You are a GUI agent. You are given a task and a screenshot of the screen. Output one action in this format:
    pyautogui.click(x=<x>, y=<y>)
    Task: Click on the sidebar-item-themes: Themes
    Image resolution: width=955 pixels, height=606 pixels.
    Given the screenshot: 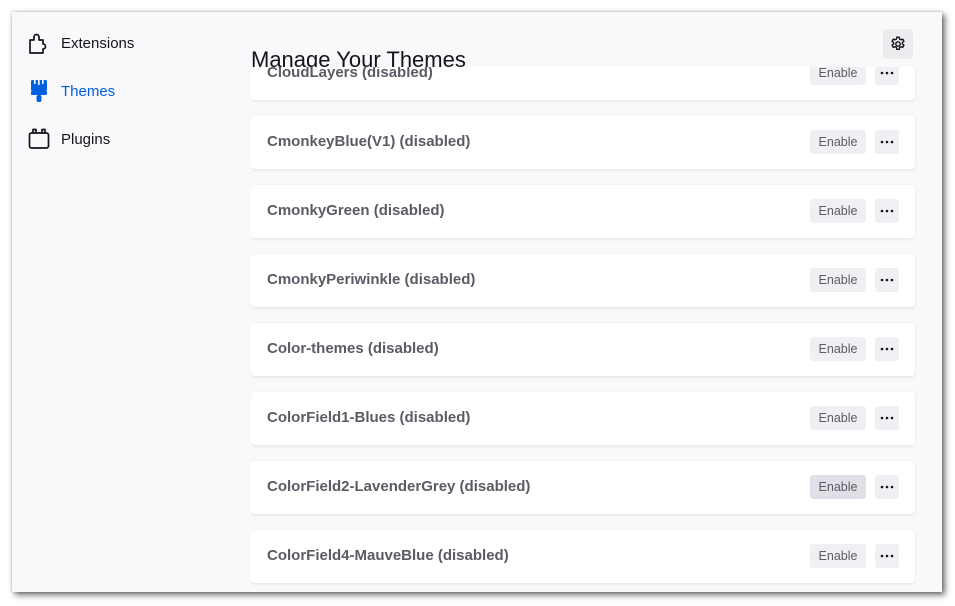 What is the action you would take?
    pyautogui.click(x=123, y=91)
    